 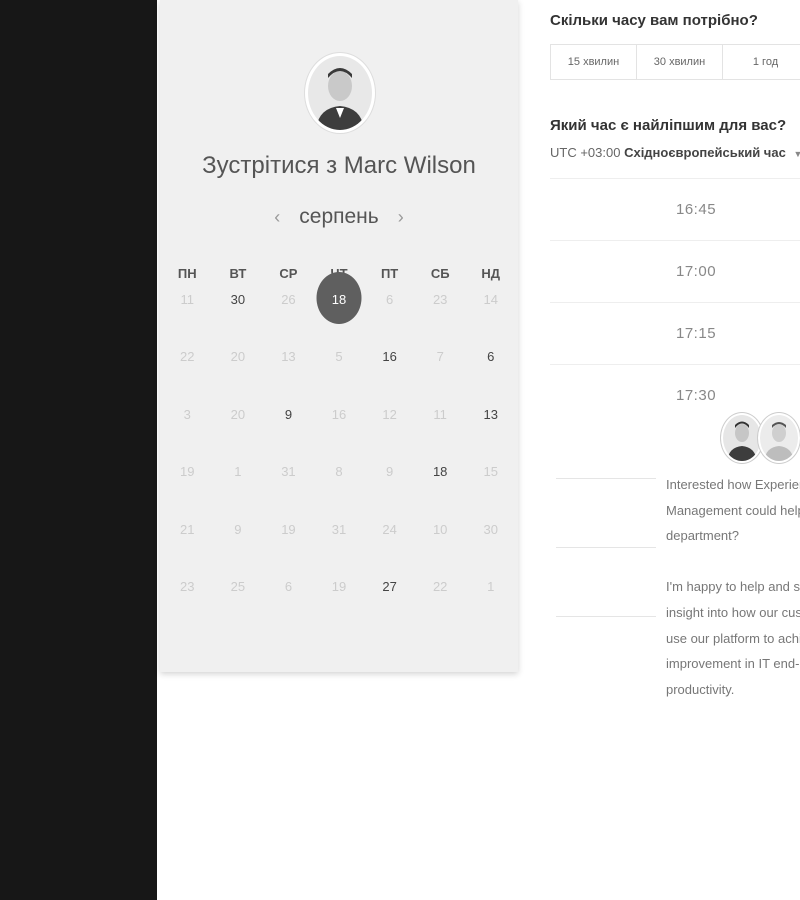 I want to click on month-label: серпень, so click(x=339, y=216).